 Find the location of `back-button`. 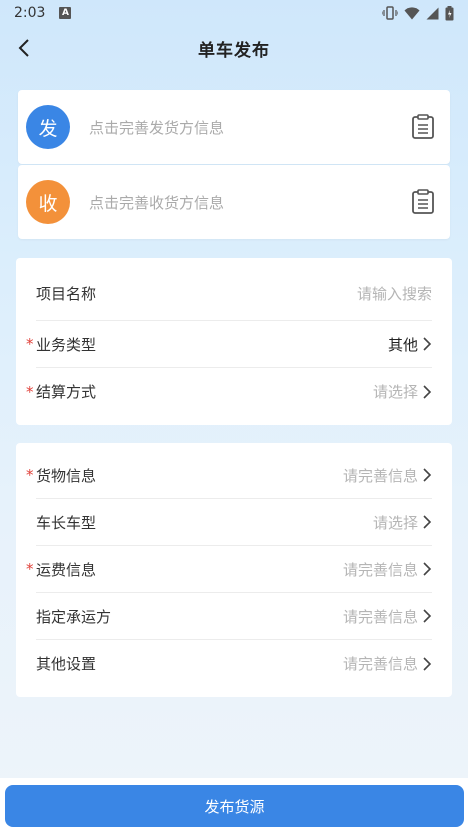

back-button is located at coordinates (24, 48).